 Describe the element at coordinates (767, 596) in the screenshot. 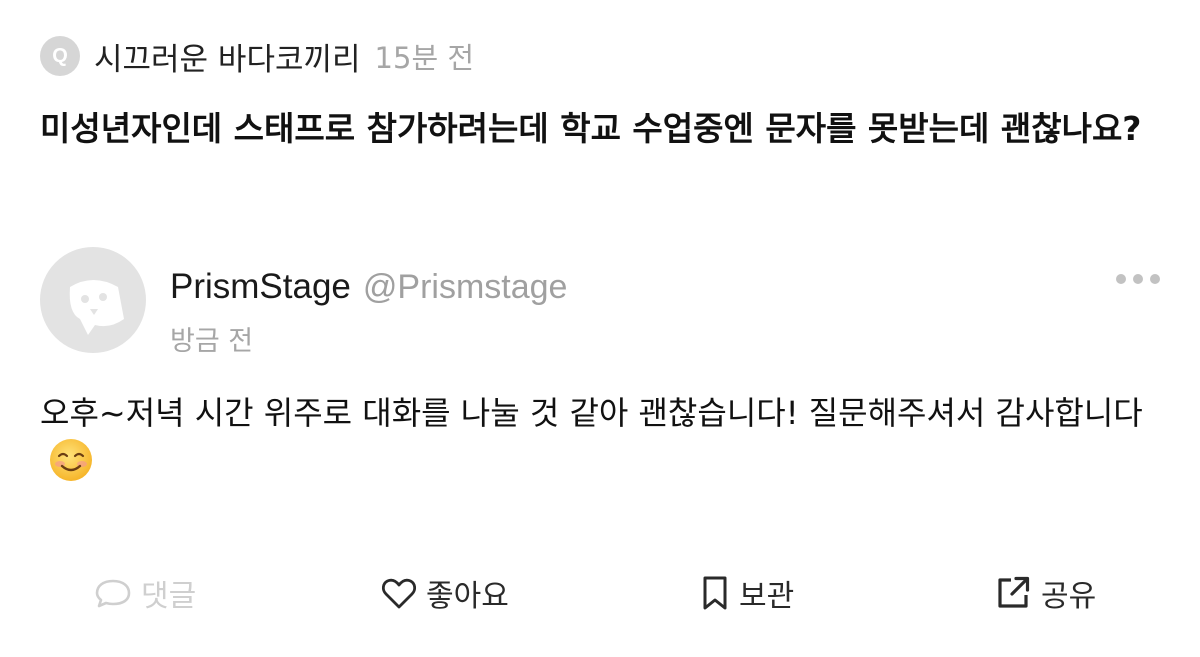

I see `save-label: 보관` at that location.